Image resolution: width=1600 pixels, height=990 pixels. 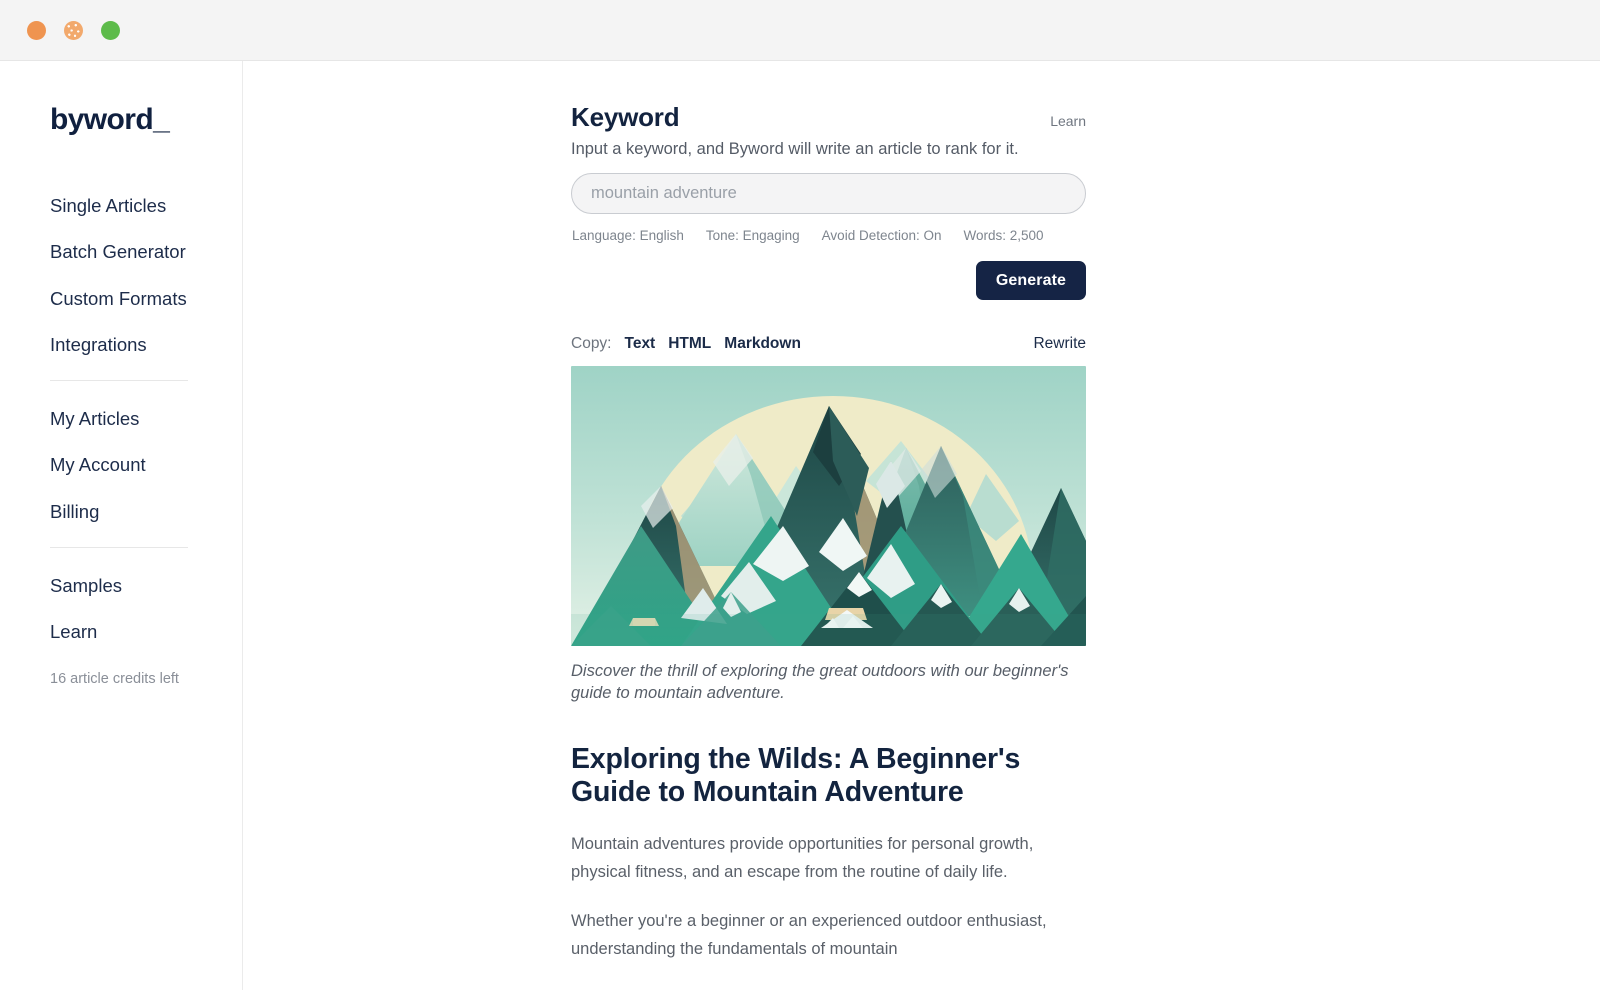 What do you see at coordinates (753, 235) in the screenshot?
I see `setting-tone: Tone: Engaging` at bounding box center [753, 235].